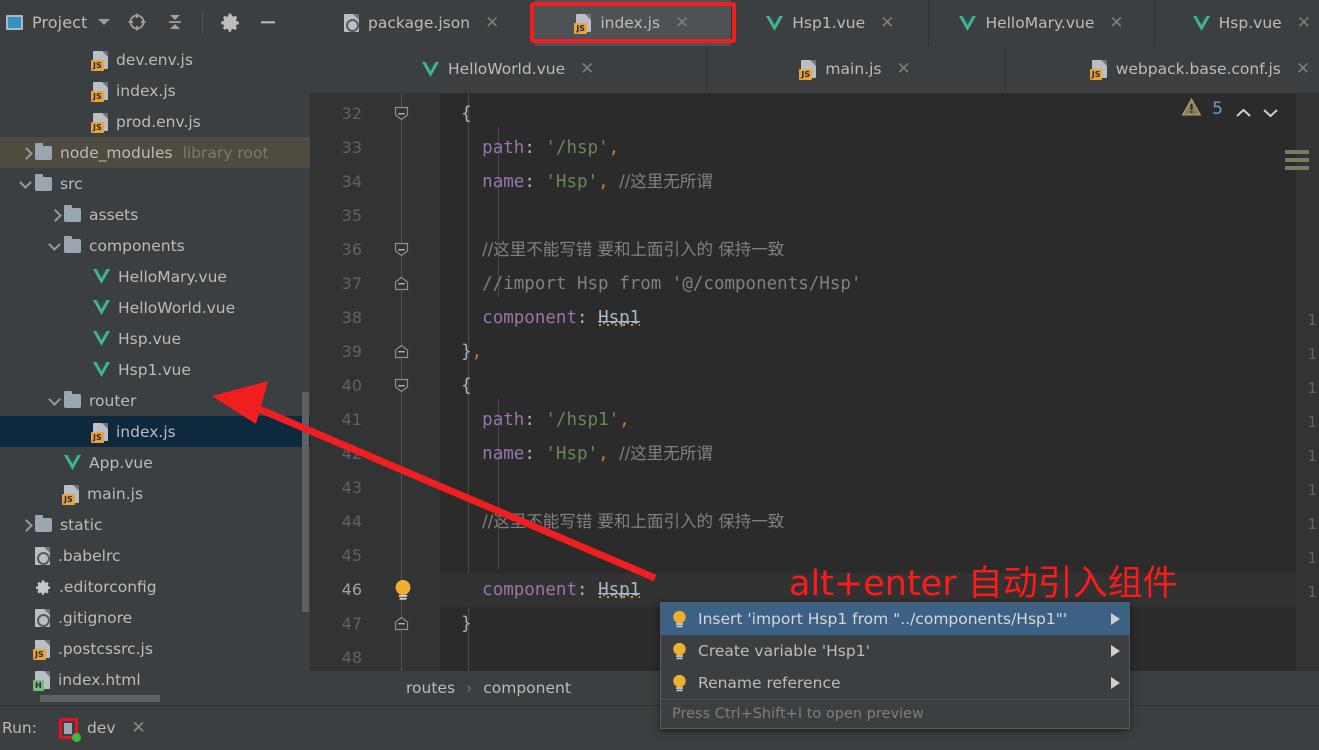 The width and height of the screenshot is (1319, 750). What do you see at coordinates (856, 69) in the screenshot?
I see `editor-tab-main-js: JS main.js ✕` at bounding box center [856, 69].